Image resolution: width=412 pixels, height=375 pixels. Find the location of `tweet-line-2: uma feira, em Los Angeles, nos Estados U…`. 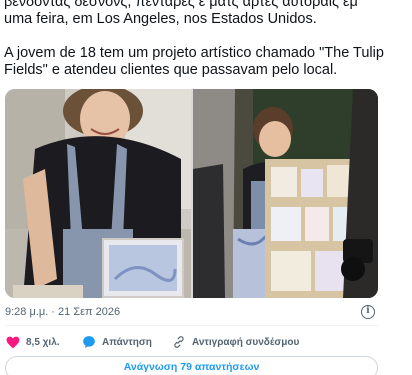

tweet-line-2: uma feira, em Los Angeles, nos Estados U… is located at coordinates (160, 19).